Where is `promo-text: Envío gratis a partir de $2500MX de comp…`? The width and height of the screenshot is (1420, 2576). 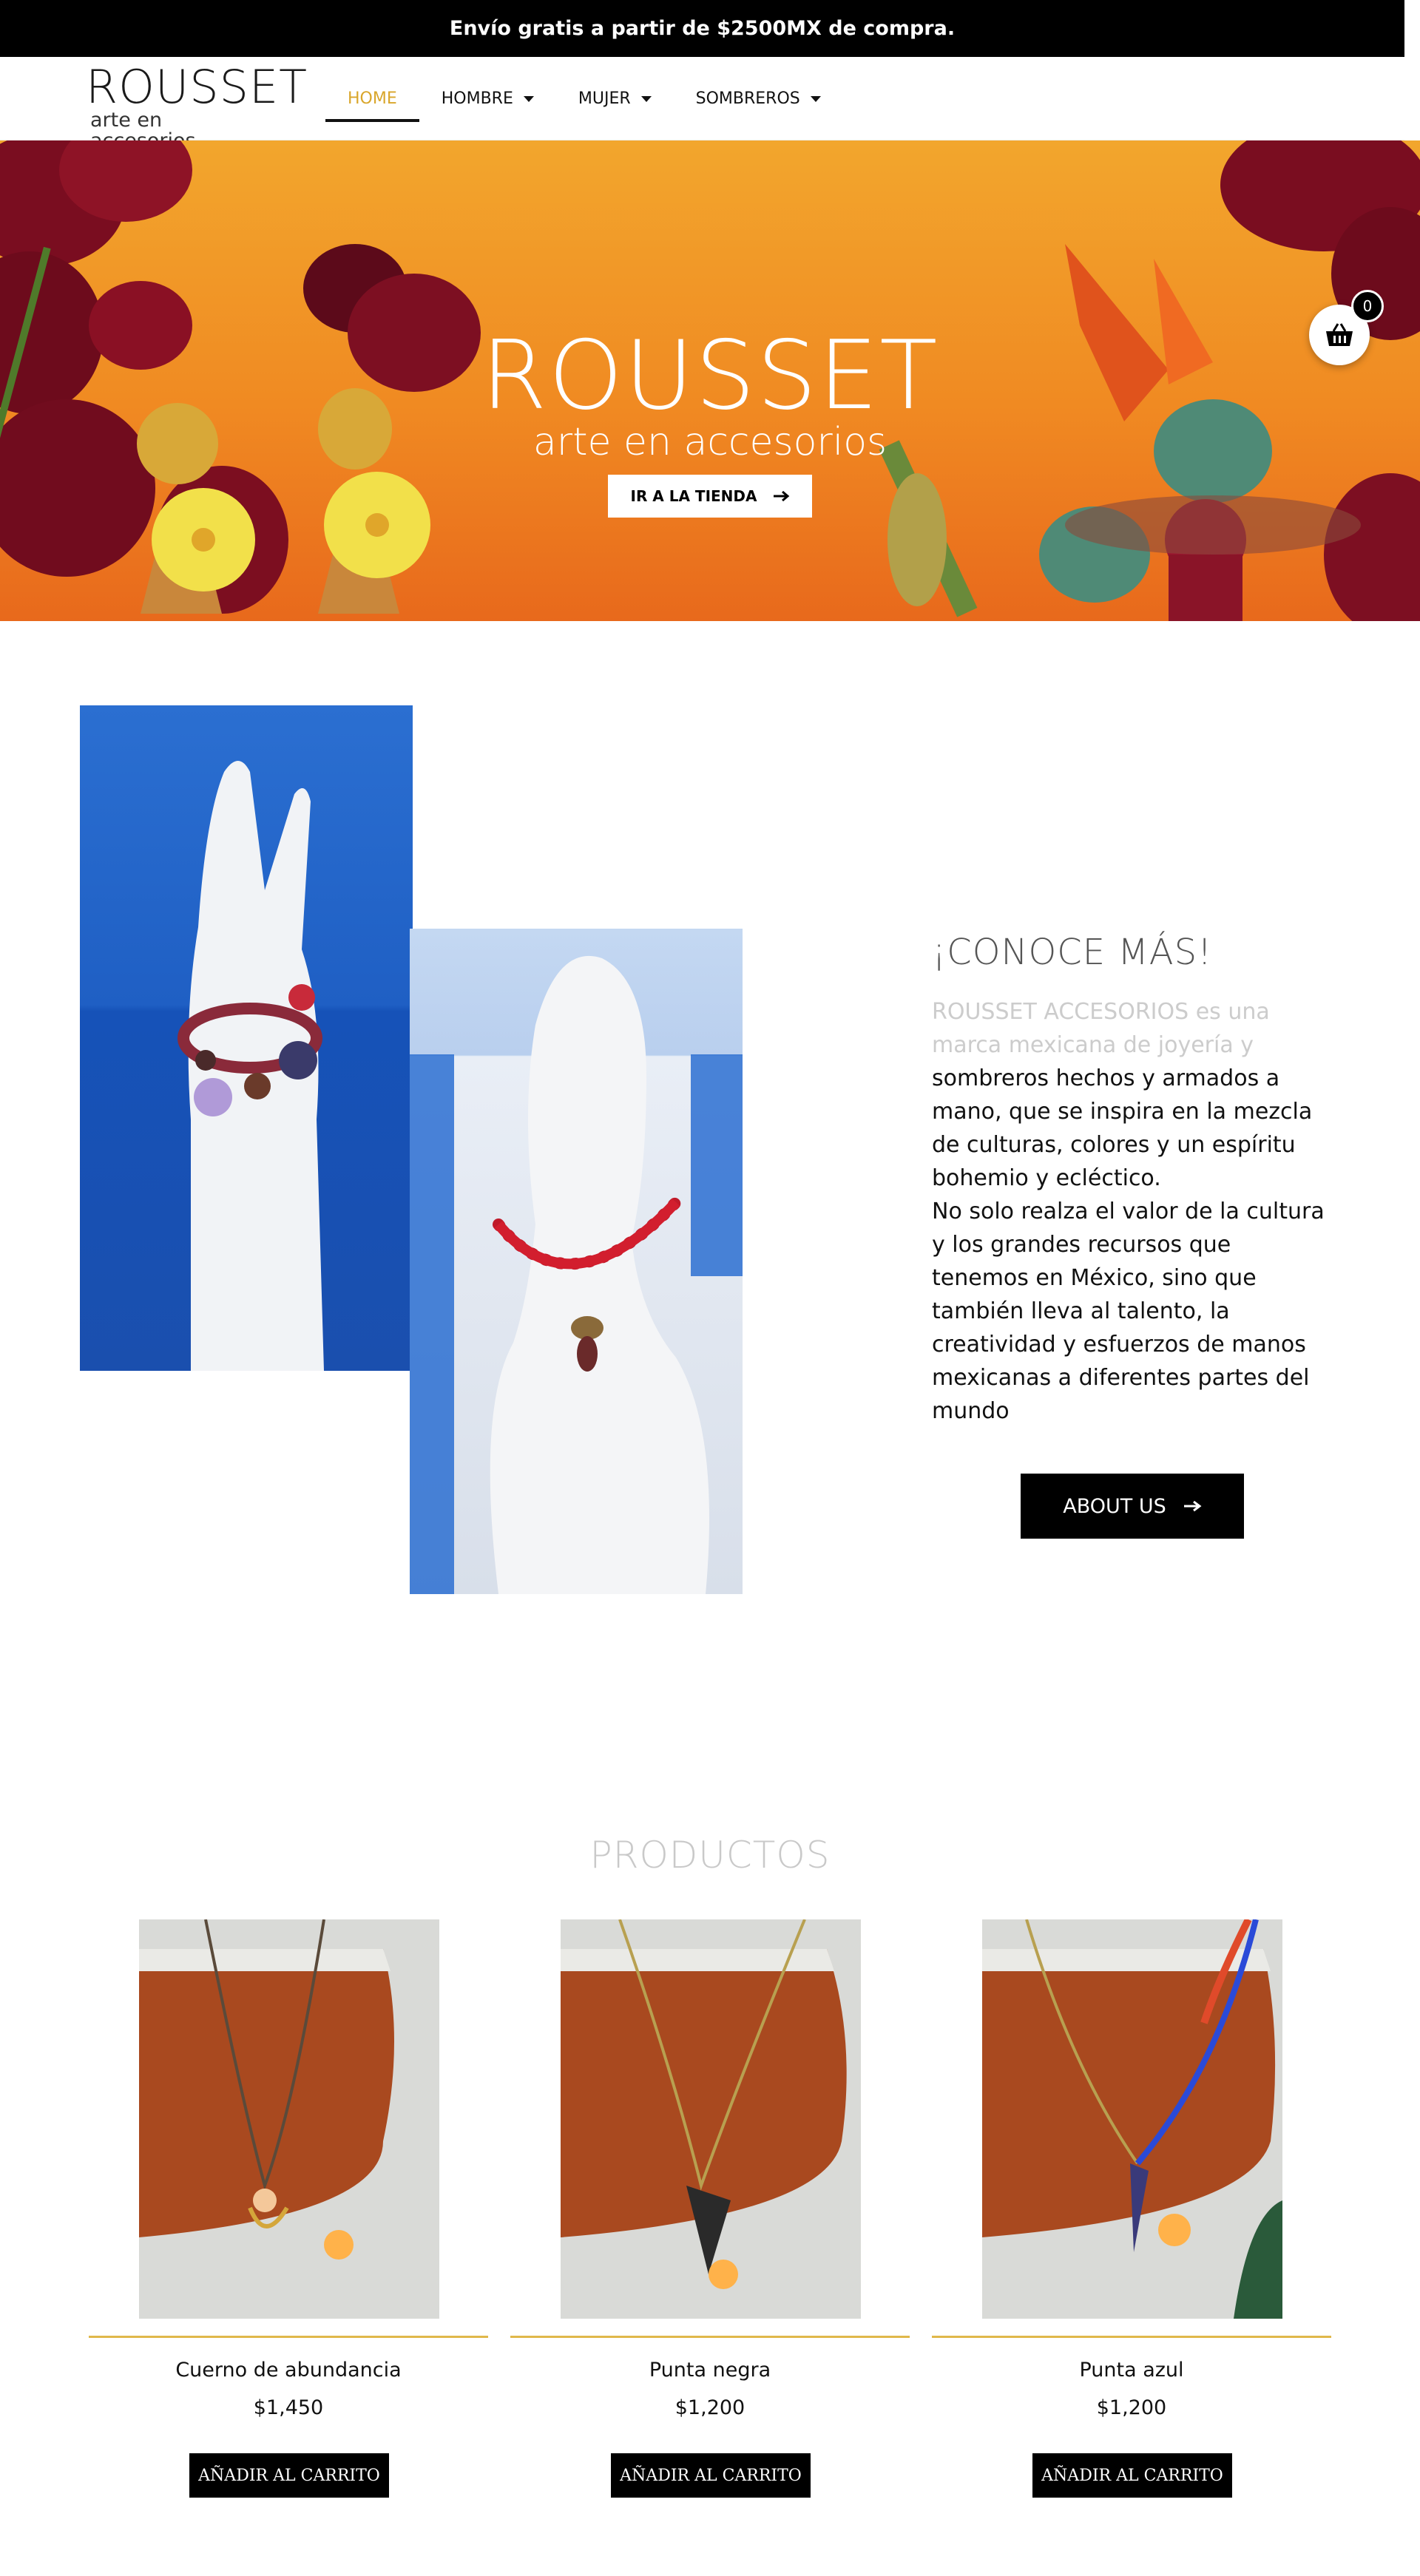
promo-text: Envío gratis a partir de $2500MX de comp… is located at coordinates (702, 28).